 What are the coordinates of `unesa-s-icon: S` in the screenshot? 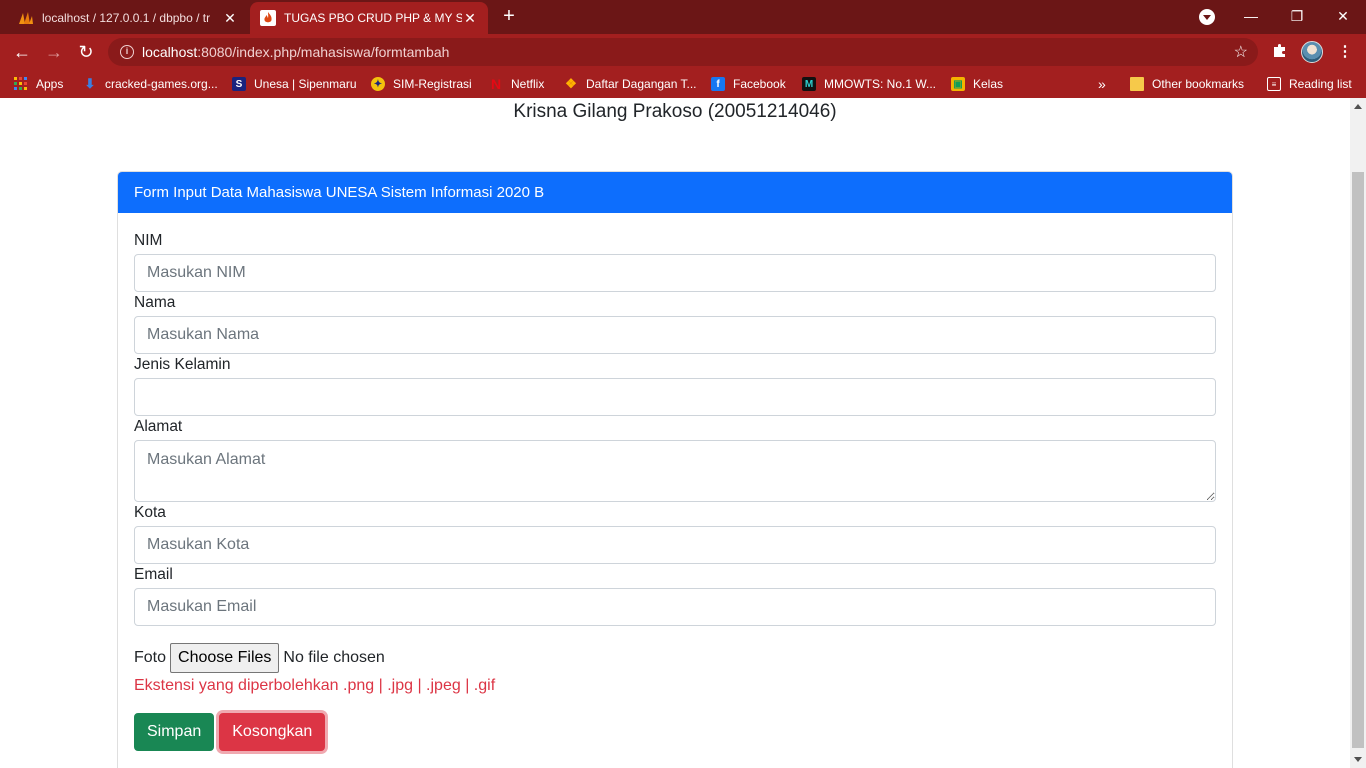 It's located at (239, 84).